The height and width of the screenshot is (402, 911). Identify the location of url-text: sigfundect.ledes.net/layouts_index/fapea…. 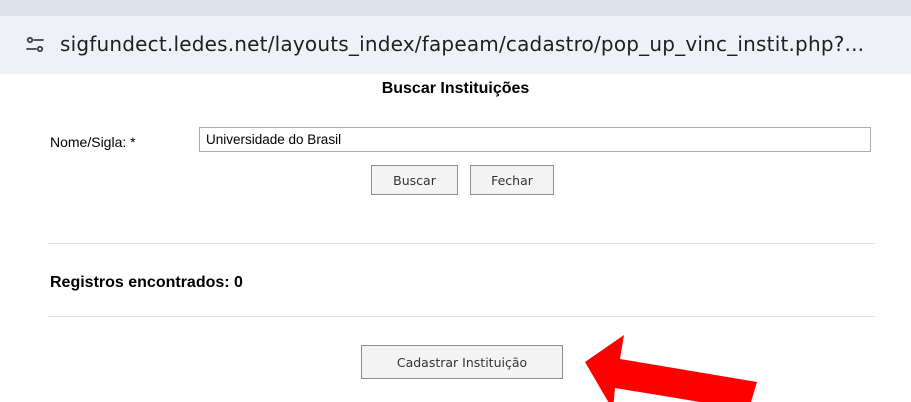
(462, 44).